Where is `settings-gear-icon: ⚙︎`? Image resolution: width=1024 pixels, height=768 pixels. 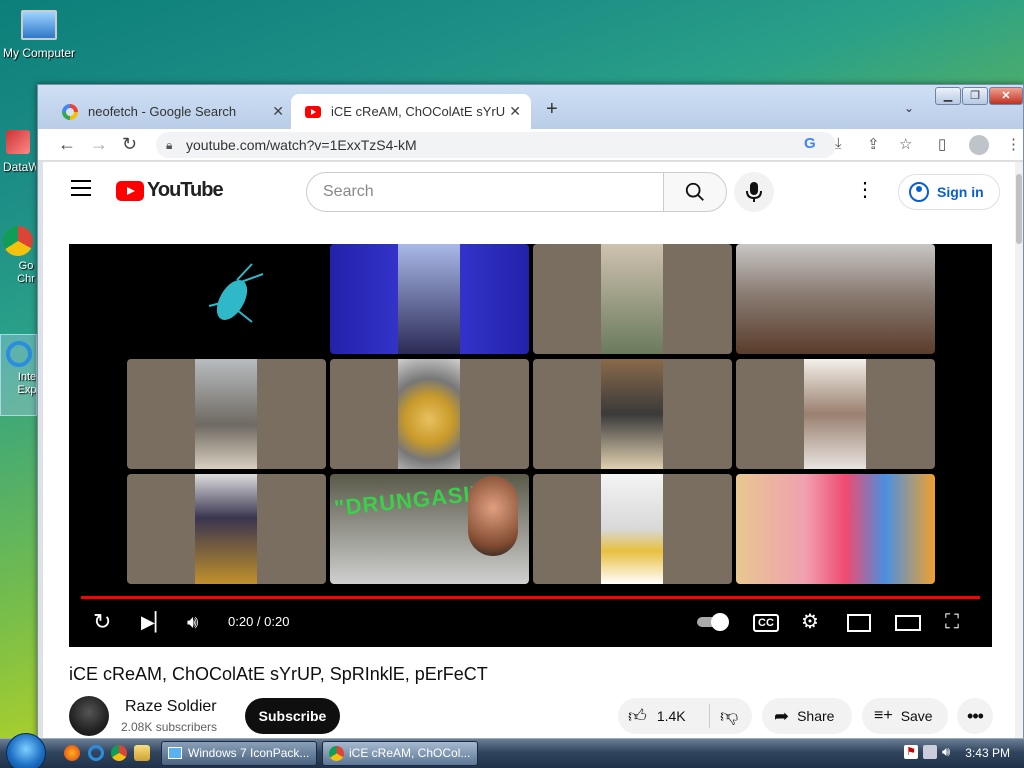
settings-gear-icon: ⚙︎ is located at coordinates (810, 622).